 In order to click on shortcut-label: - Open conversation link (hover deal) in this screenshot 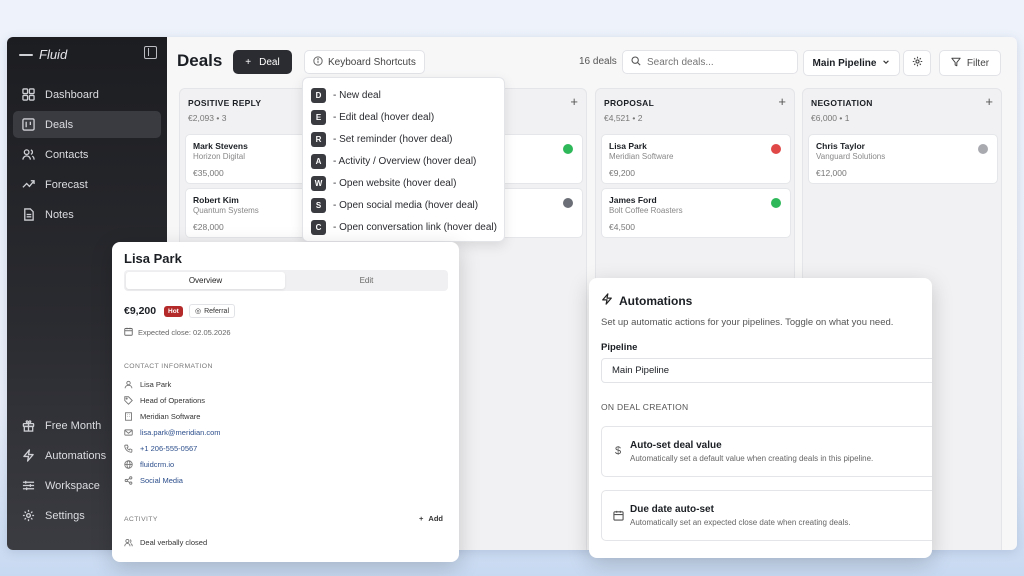, I will do `click(415, 227)`.